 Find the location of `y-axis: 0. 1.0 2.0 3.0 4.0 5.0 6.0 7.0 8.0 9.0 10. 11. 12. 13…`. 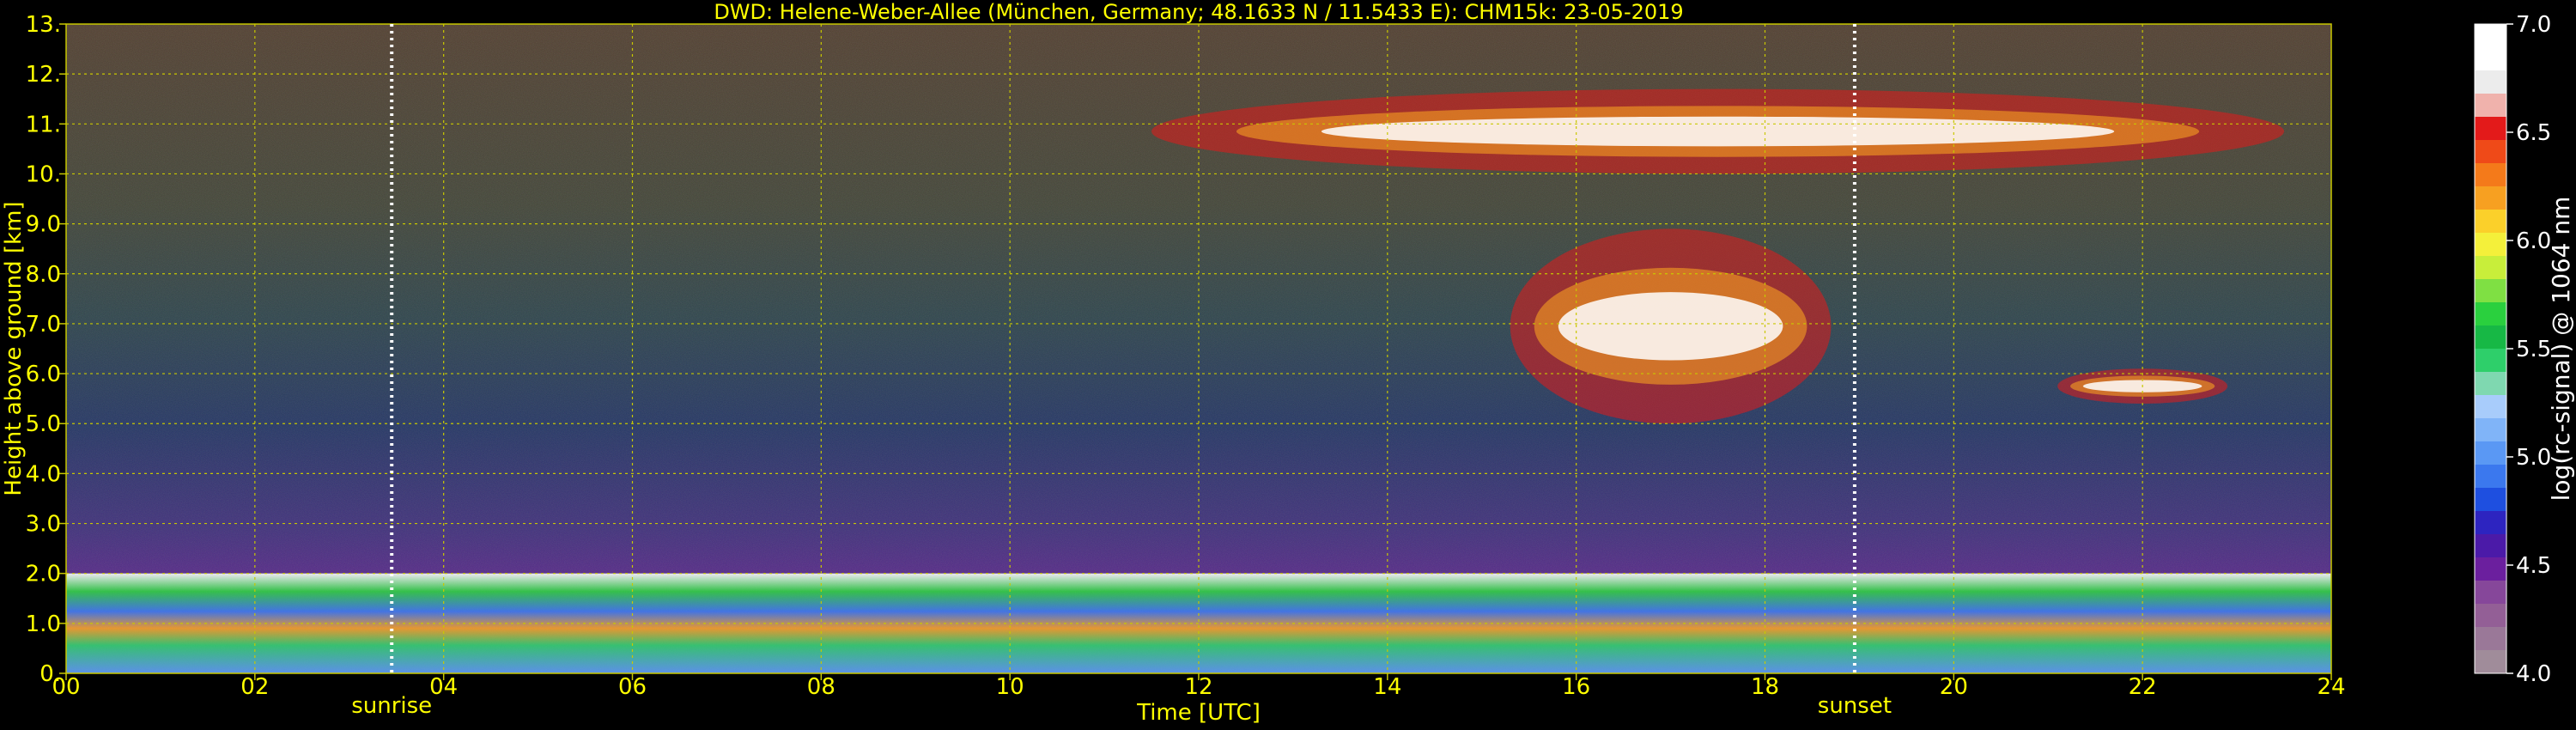

y-axis: 0. 1.0 2.0 3.0 4.0 5.0 6.0 7.0 8.0 9.0 10. 11. 12. 13… is located at coordinates (46, 349).